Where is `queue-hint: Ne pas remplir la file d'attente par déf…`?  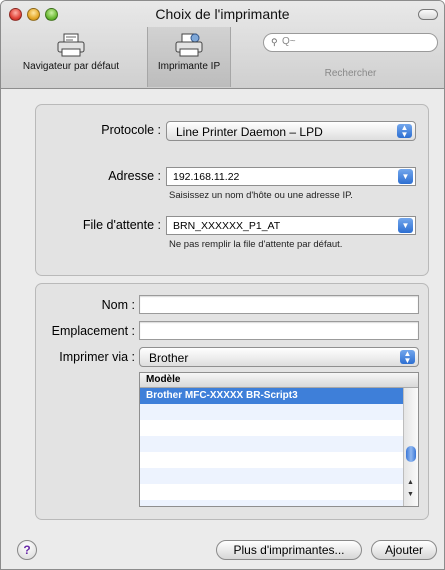
queue-hint: Ne pas remplir la file d'attente par déf… is located at coordinates (256, 244).